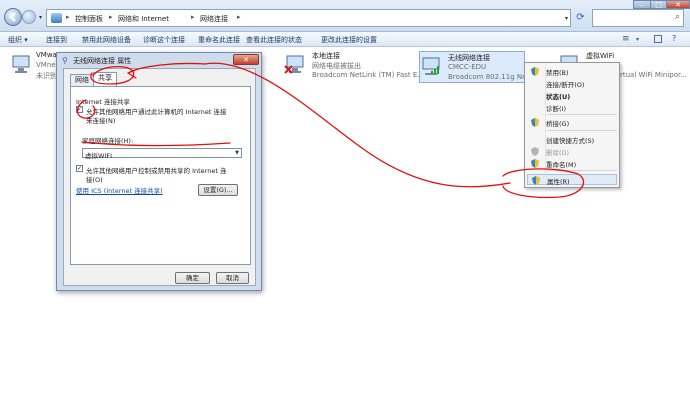  What do you see at coordinates (558, 153) in the screenshot?
I see `menu-item-label: 删除(D)` at bounding box center [558, 153].